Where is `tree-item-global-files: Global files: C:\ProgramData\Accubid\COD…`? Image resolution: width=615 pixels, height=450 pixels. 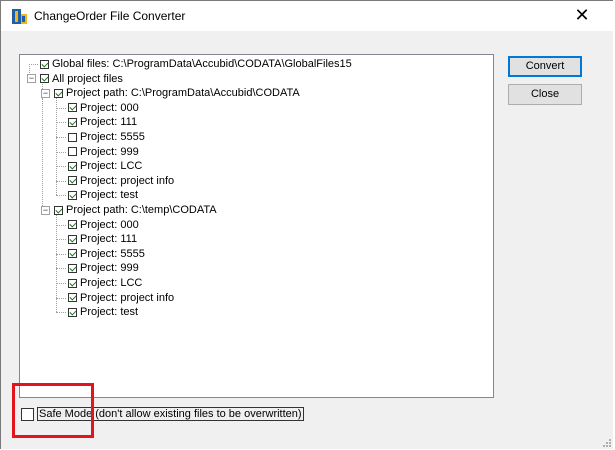
tree-item-global-files: Global files: C:\ProgramData\Accubid\COD… is located at coordinates (196, 64).